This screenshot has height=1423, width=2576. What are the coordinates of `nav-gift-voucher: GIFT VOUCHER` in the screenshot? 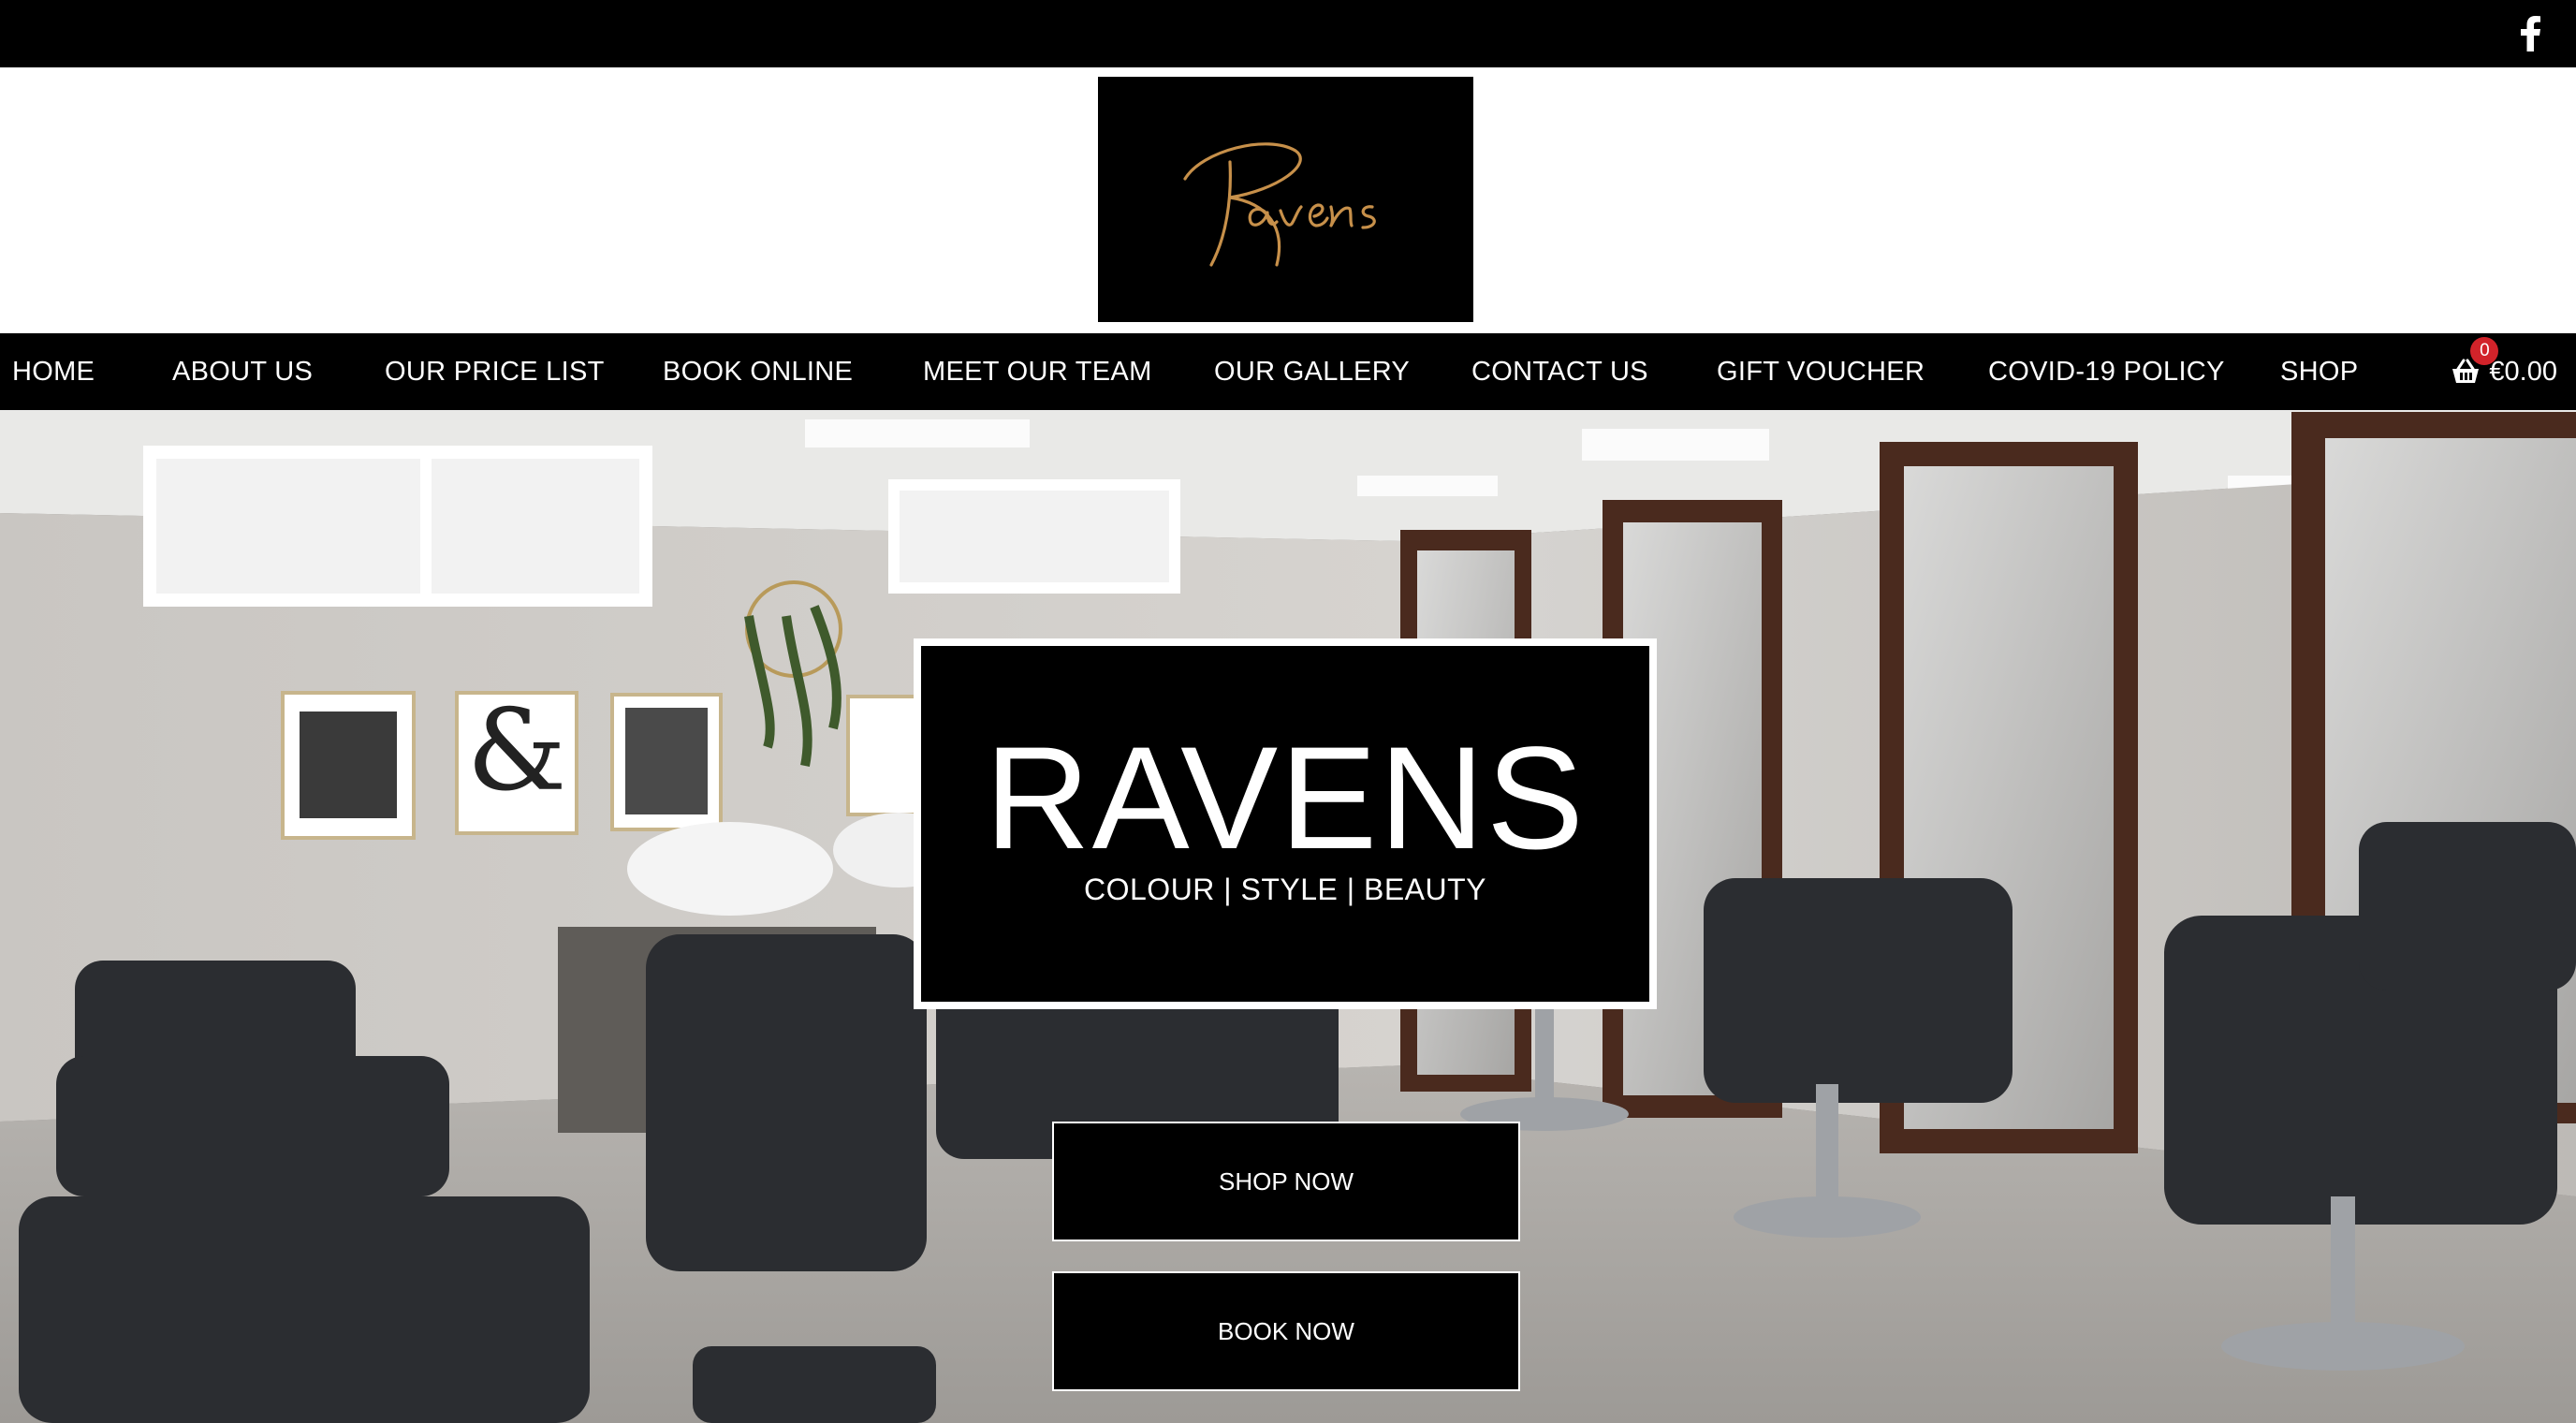 It's located at (1821, 371).